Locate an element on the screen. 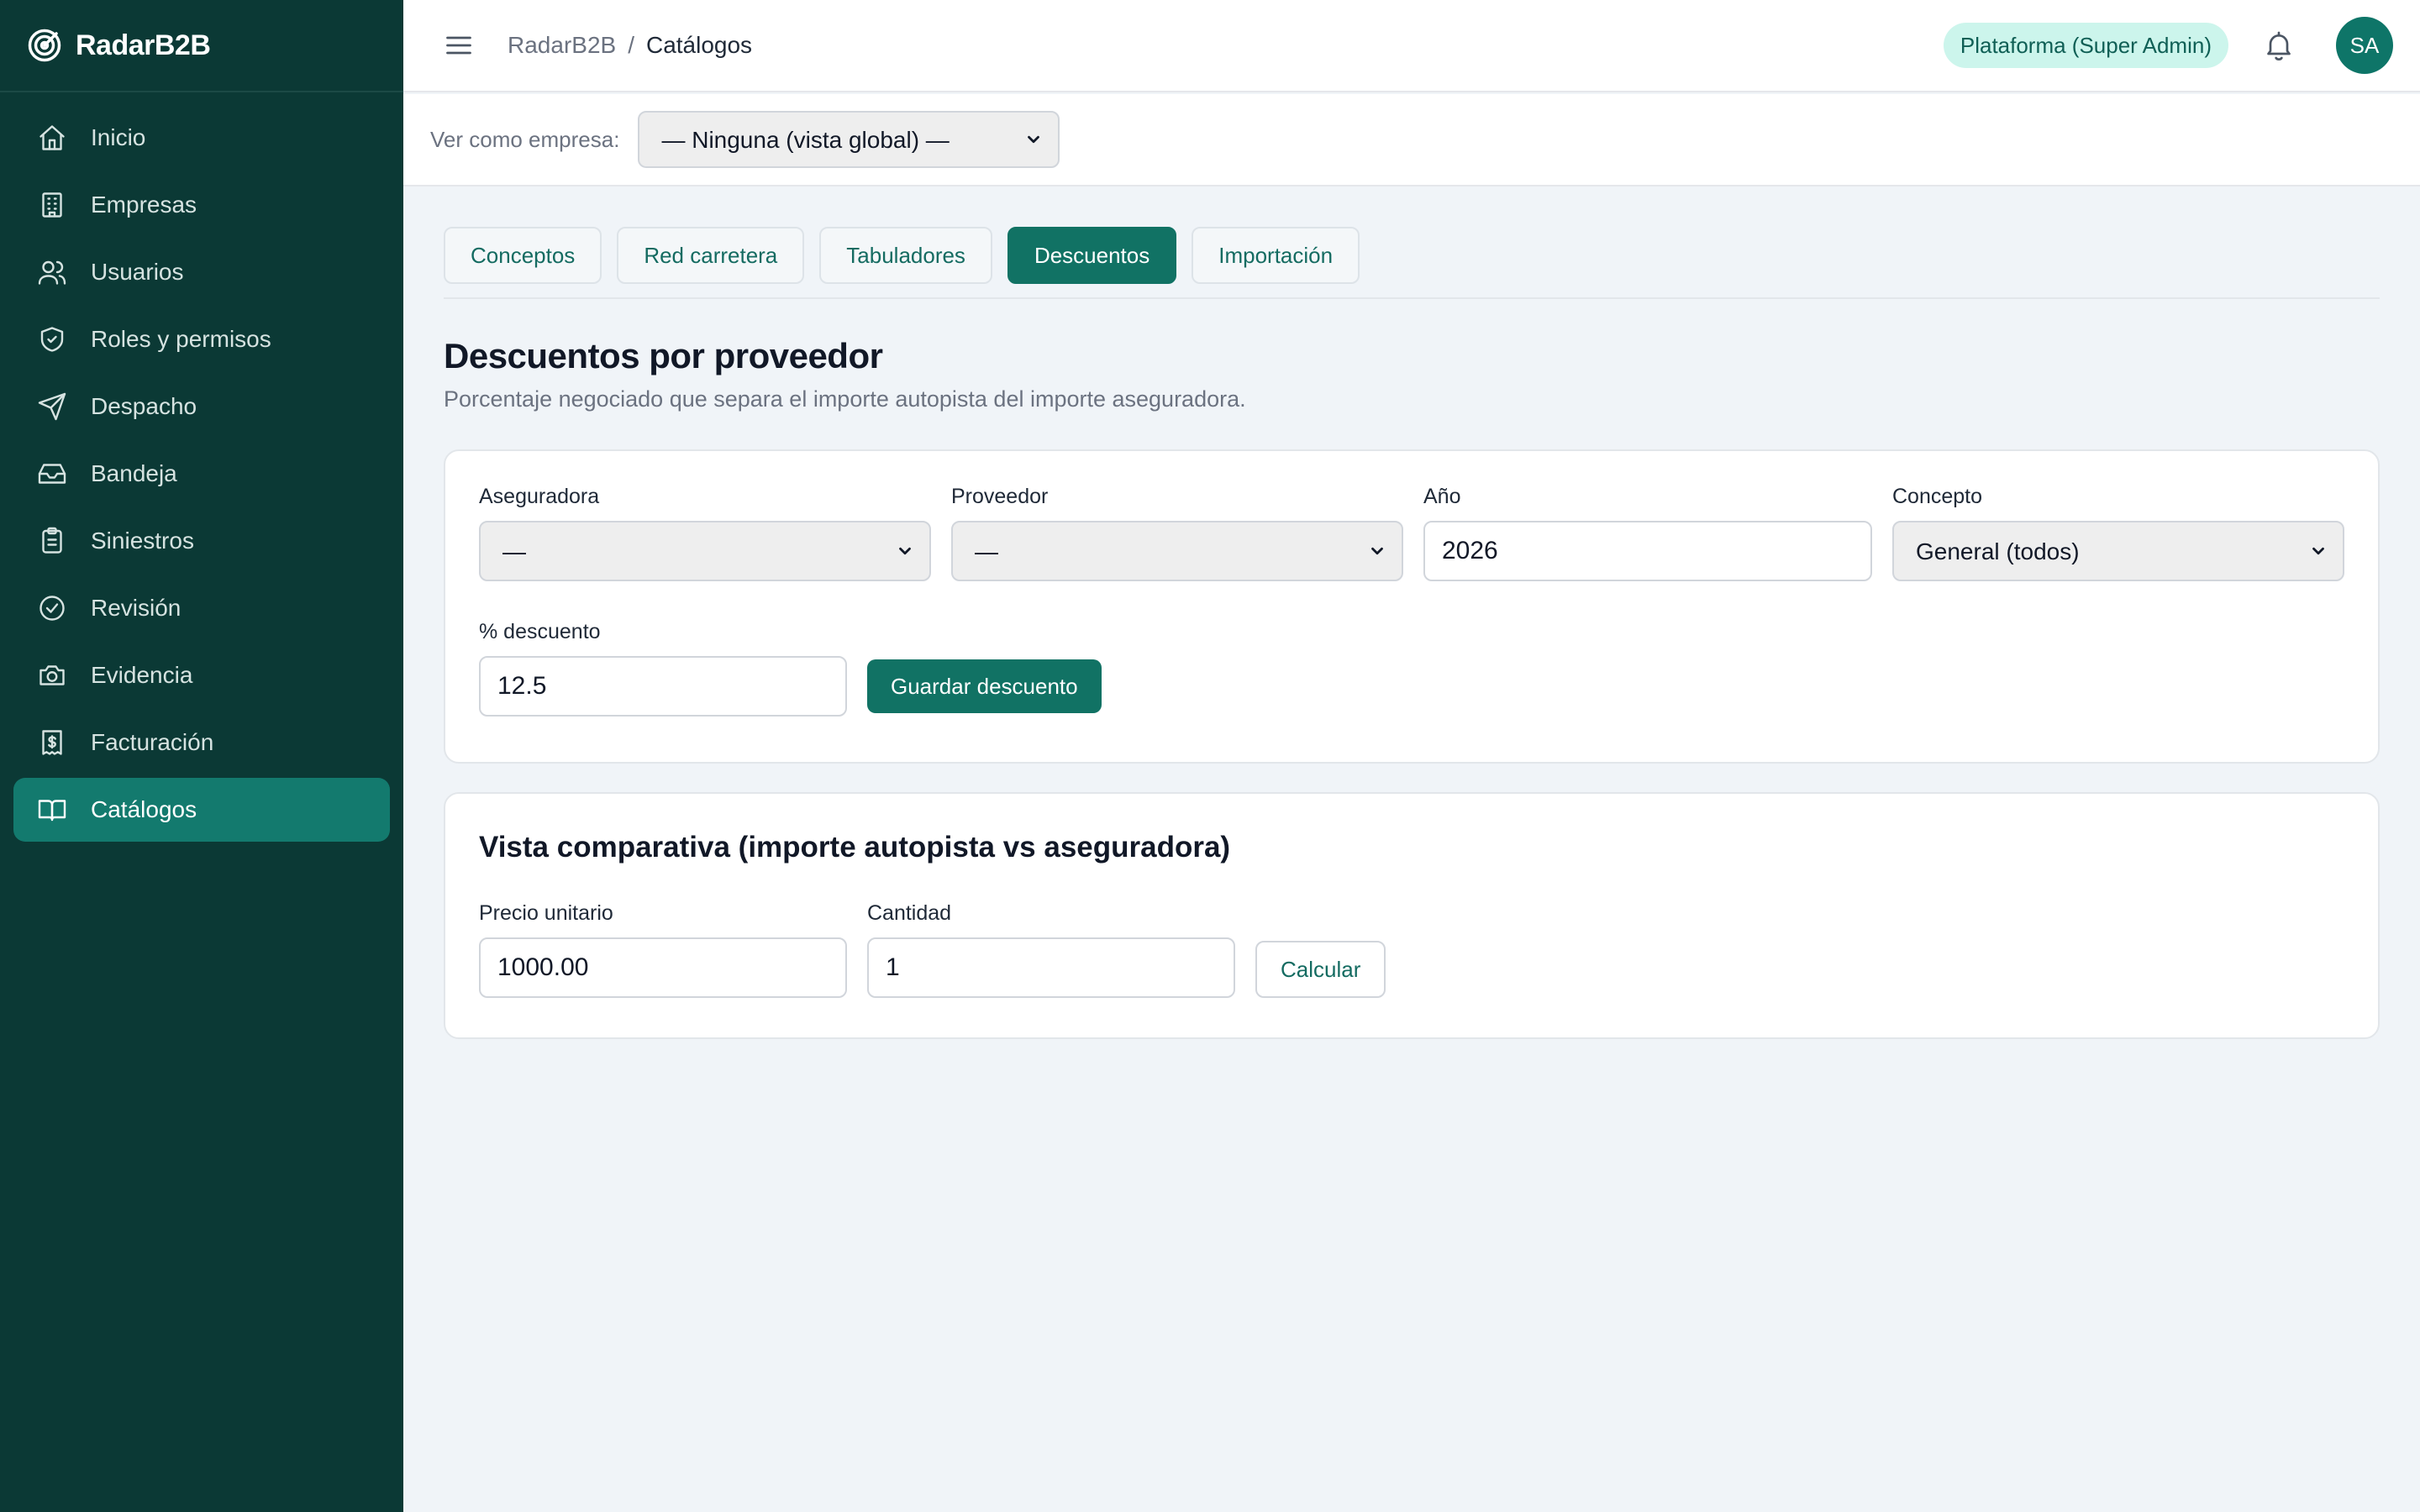 The width and height of the screenshot is (2420, 1512). camera-icon is located at coordinates (52, 675).